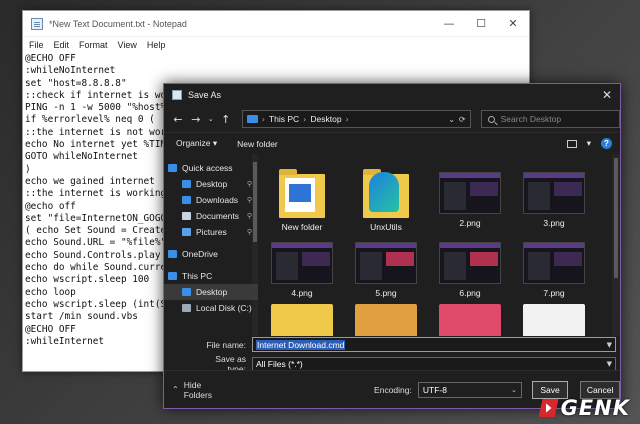  What do you see at coordinates (211, 276) in the screenshot?
I see `sidebar-item: This PC` at bounding box center [211, 276].